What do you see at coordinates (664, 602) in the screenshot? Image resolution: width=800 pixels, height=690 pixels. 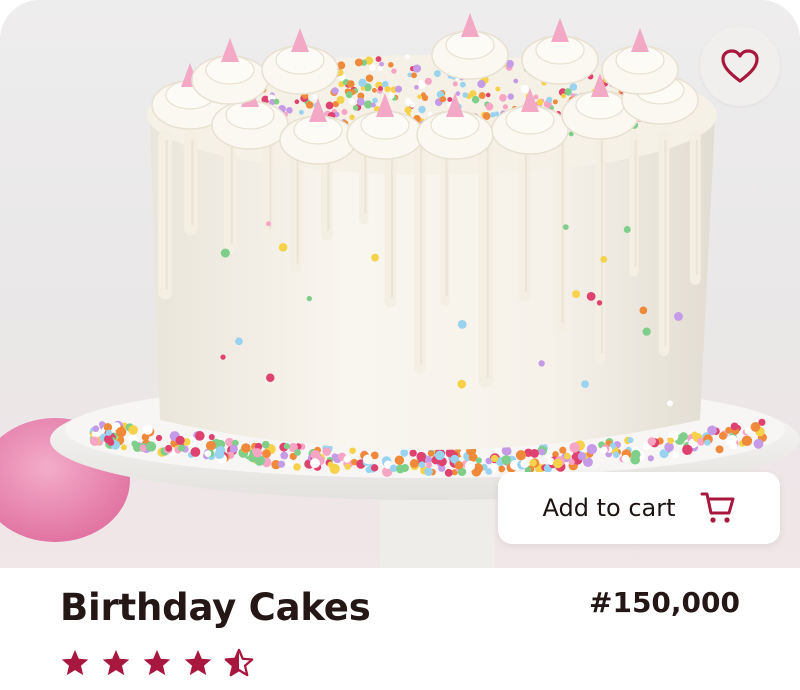 I see `product-price: #150,000` at bounding box center [664, 602].